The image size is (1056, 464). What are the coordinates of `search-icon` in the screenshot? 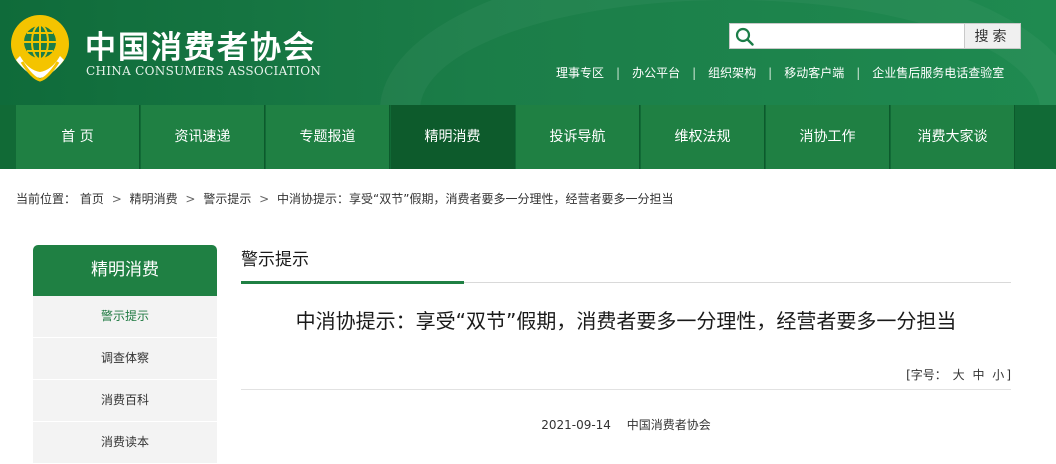 It's located at (744, 36).